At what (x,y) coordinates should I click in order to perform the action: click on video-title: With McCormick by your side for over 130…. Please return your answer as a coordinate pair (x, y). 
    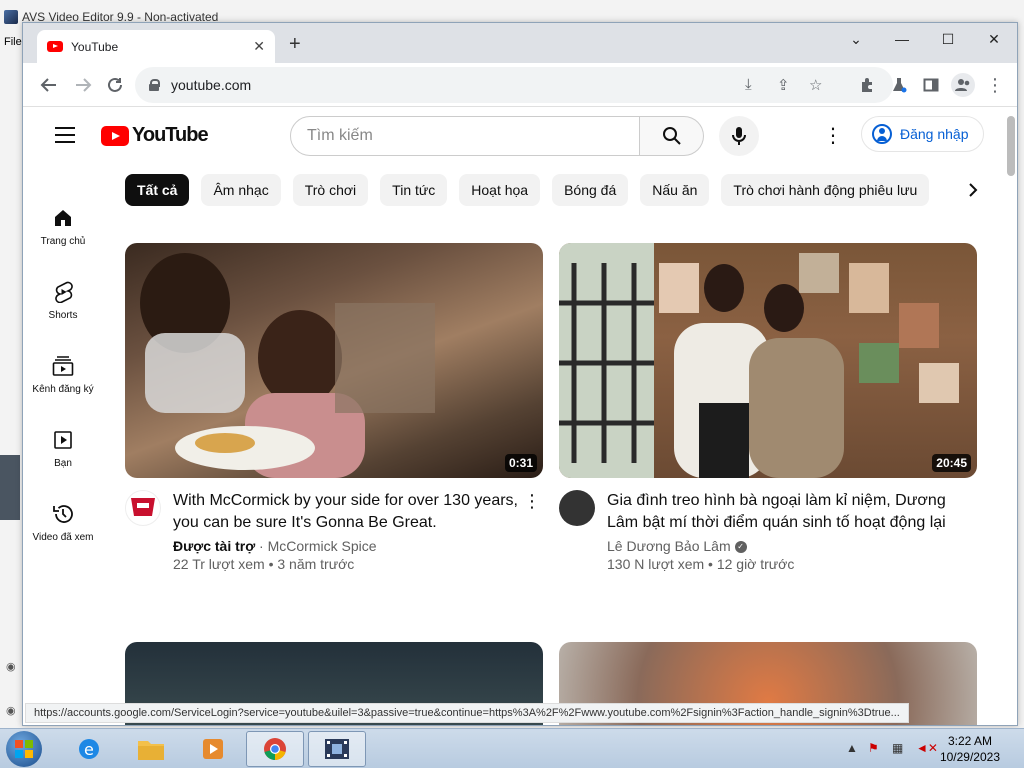
    Looking at the image, I should click on (348, 512).